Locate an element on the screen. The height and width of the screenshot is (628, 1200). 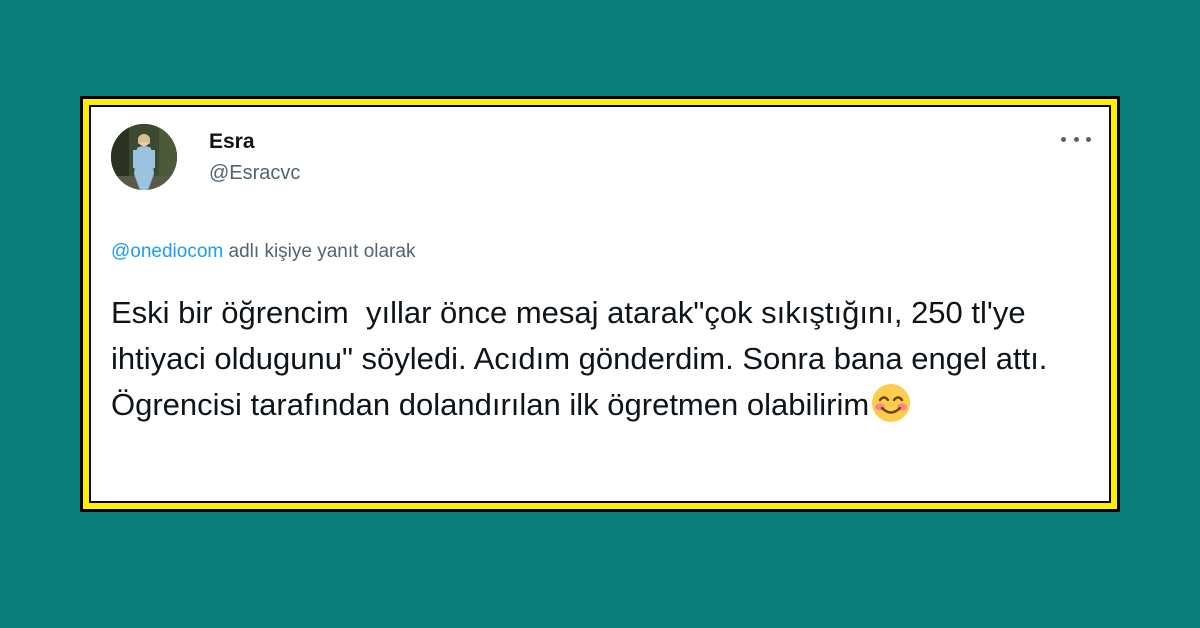
more-options-icon is located at coordinates (1076, 139).